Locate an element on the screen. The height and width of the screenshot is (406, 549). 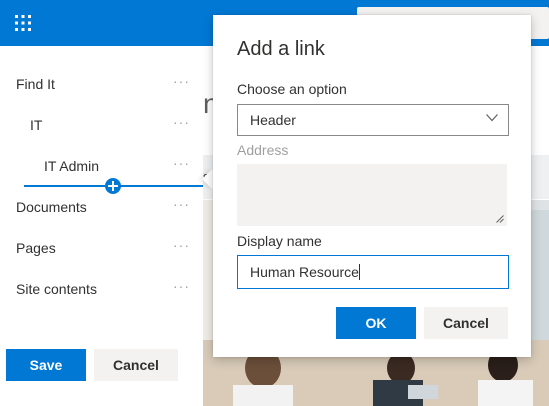
text-caret is located at coordinates (359, 272).